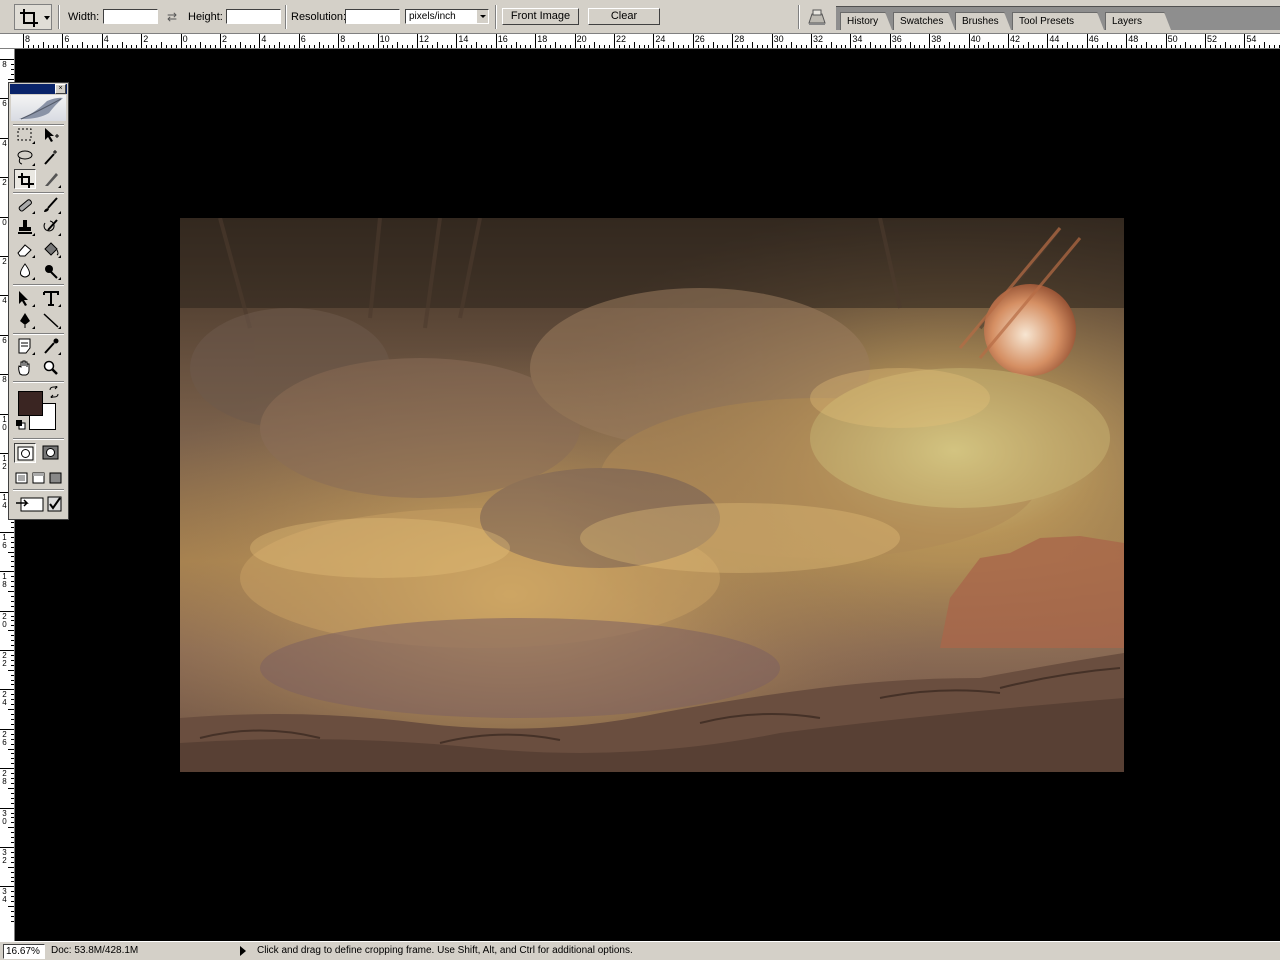 The width and height of the screenshot is (1280, 960). I want to click on slice-tool, so click(51, 179).